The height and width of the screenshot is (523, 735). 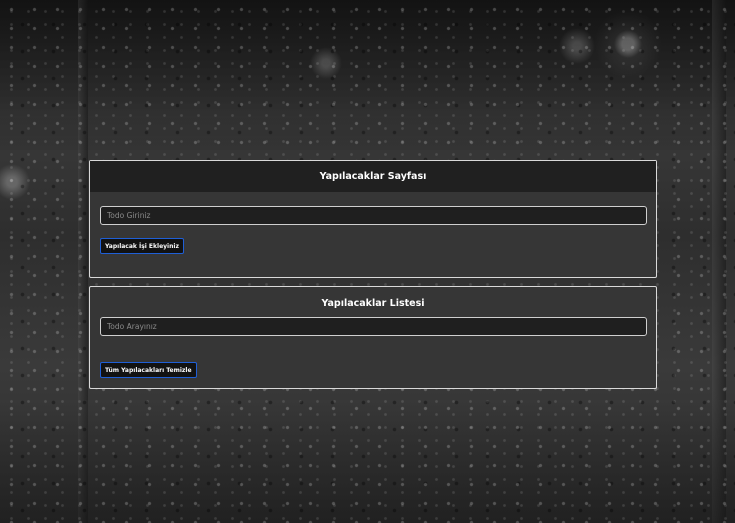 I want to click on todo-form-header: Yapılacaklar Sayfası, so click(x=373, y=176).